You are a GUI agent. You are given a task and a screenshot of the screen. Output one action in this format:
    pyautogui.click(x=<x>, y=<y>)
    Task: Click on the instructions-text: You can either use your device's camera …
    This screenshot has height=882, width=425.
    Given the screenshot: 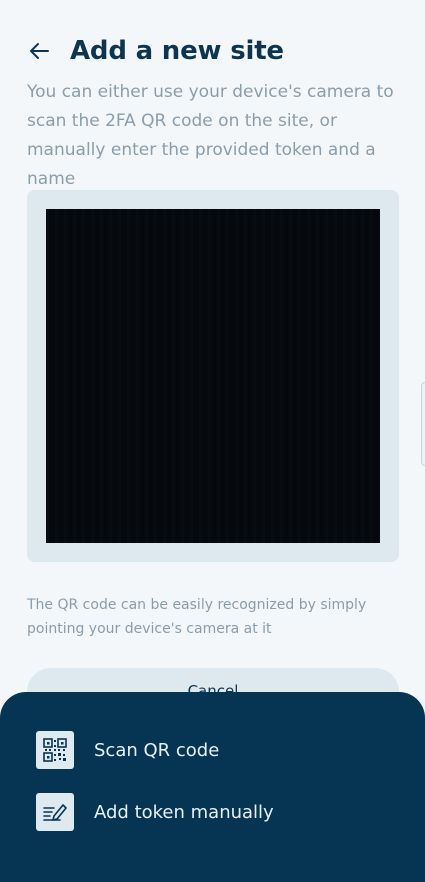 What is the action you would take?
    pyautogui.click(x=210, y=135)
    